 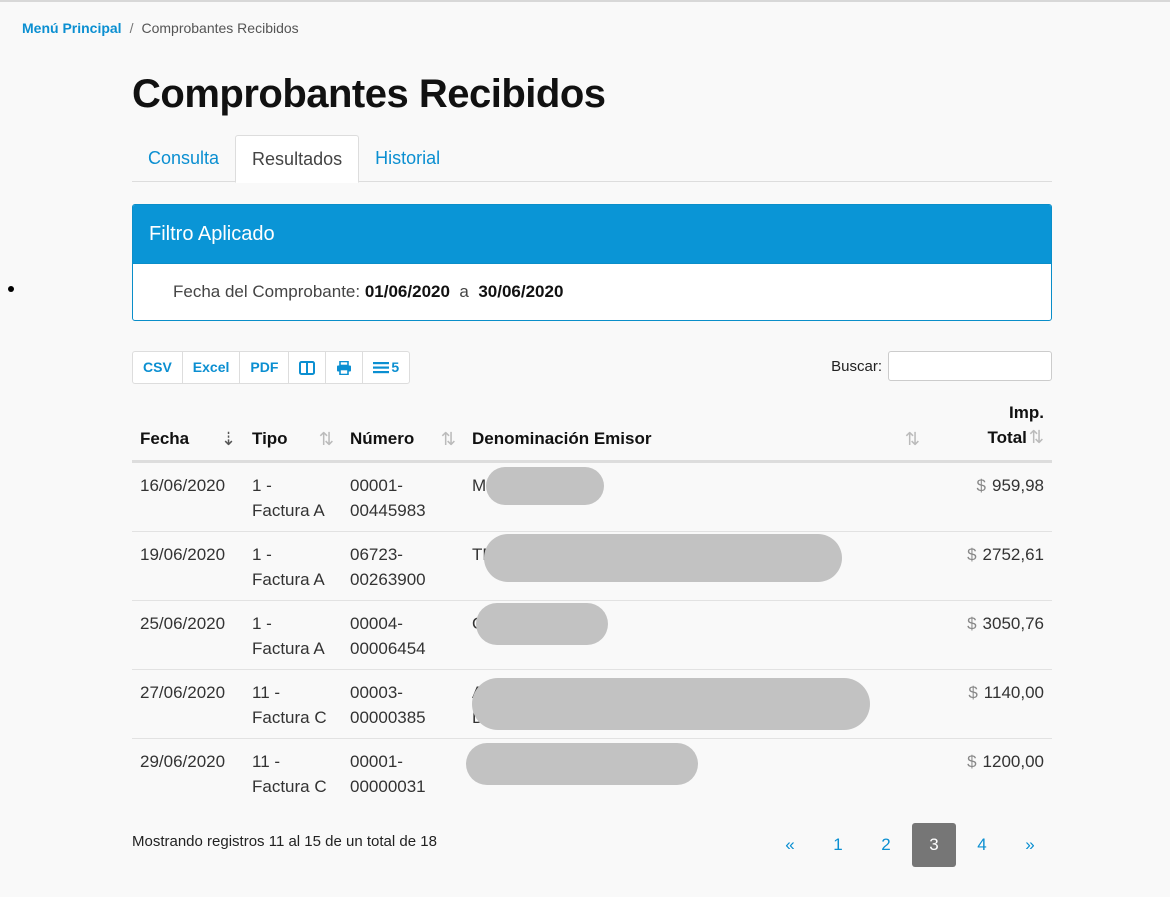 What do you see at coordinates (395, 367) in the screenshot?
I see `page-length-value: 5` at bounding box center [395, 367].